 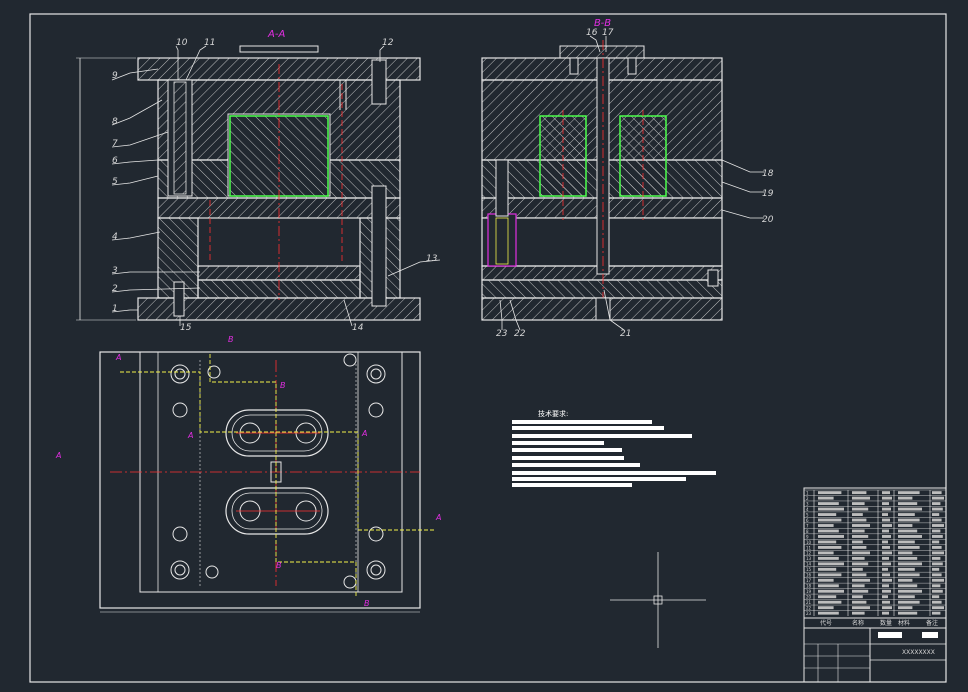 I want to click on part-number-22: 22, so click(x=520, y=334).